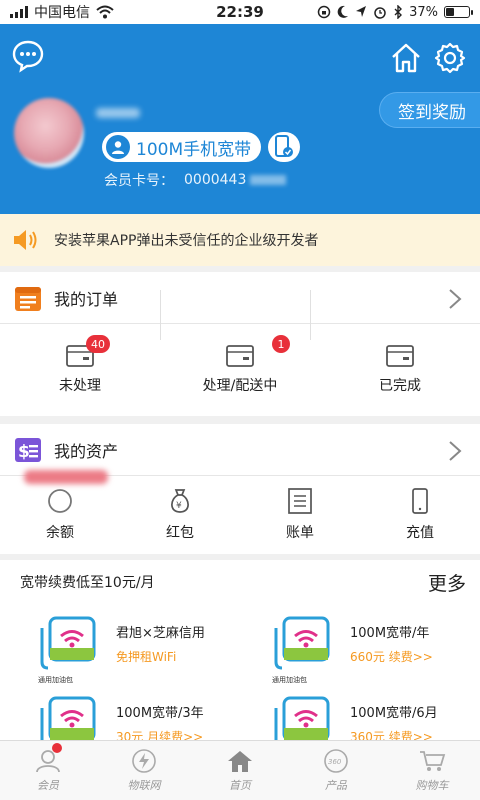 The image size is (480, 800). I want to click on promo-item: 通用加油包 君旭×芝麻信用 免押租WiFi, so click(115, 654).